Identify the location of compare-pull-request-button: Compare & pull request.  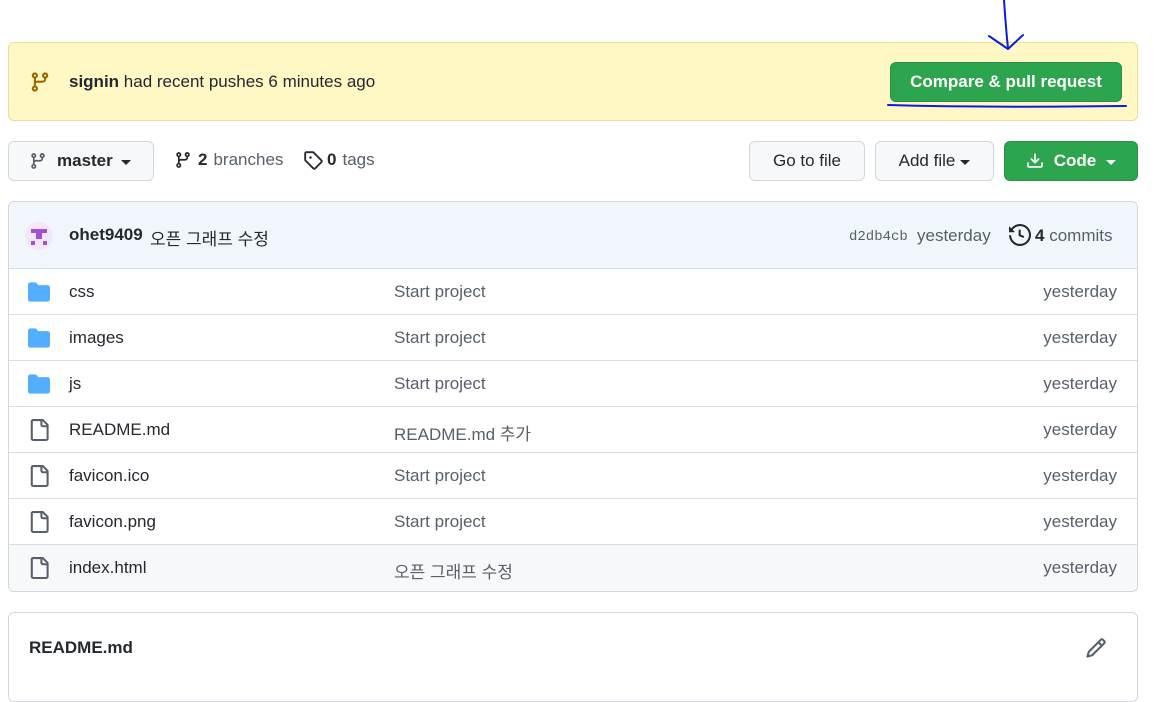
(1006, 82).